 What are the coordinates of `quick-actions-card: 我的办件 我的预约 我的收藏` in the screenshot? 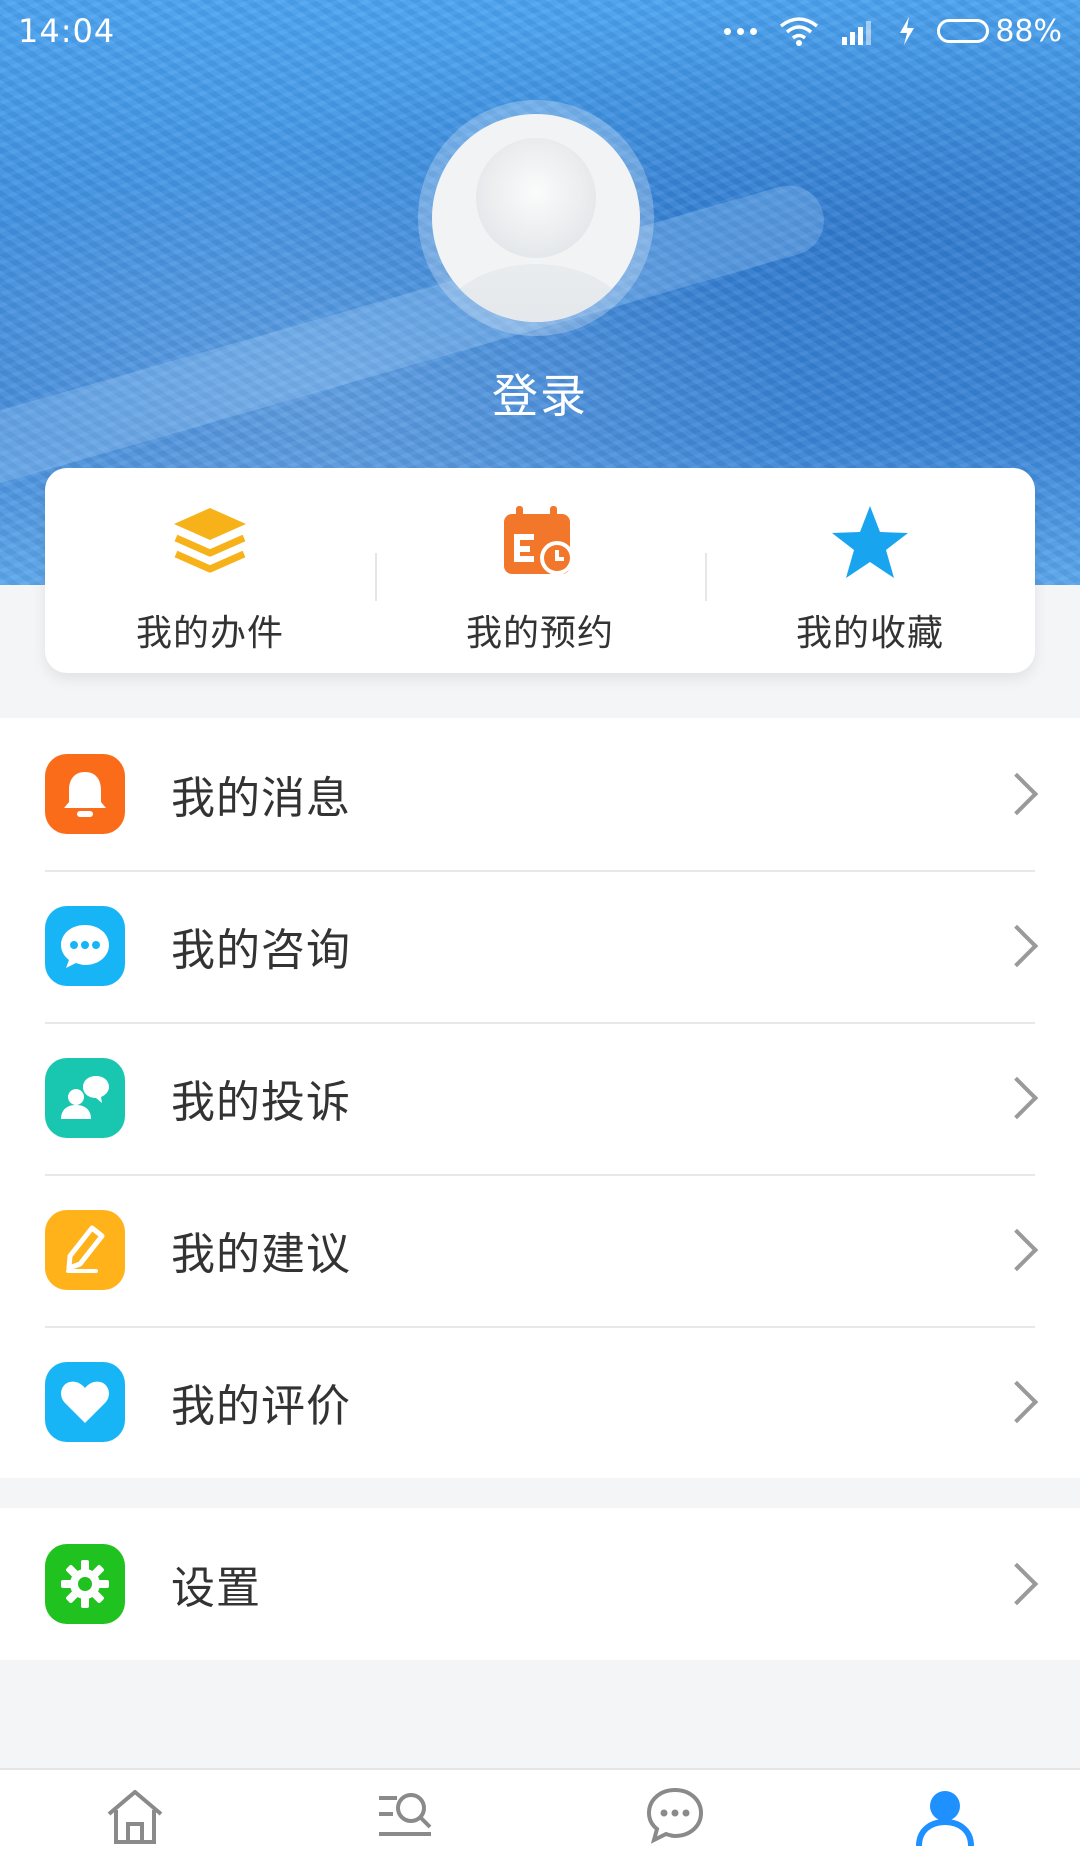 It's located at (540, 570).